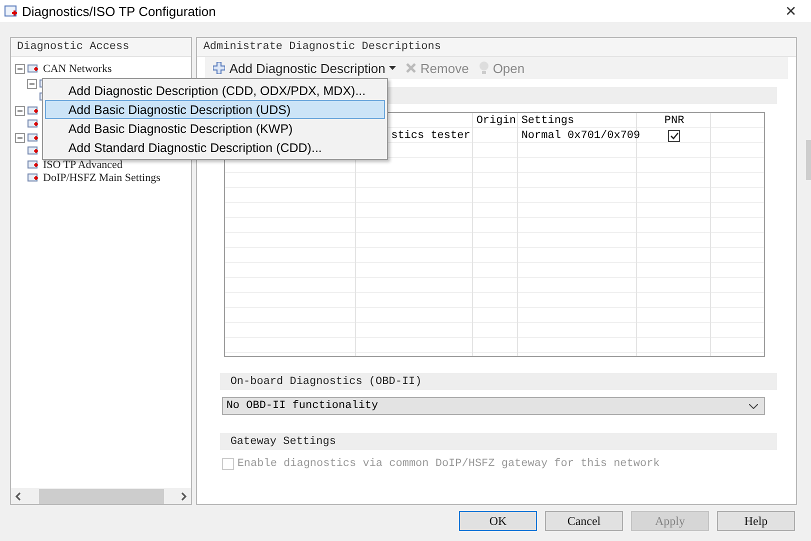 This screenshot has height=541, width=811. What do you see at coordinates (101, 496) in the screenshot?
I see `horizontal-scrollbar` at bounding box center [101, 496].